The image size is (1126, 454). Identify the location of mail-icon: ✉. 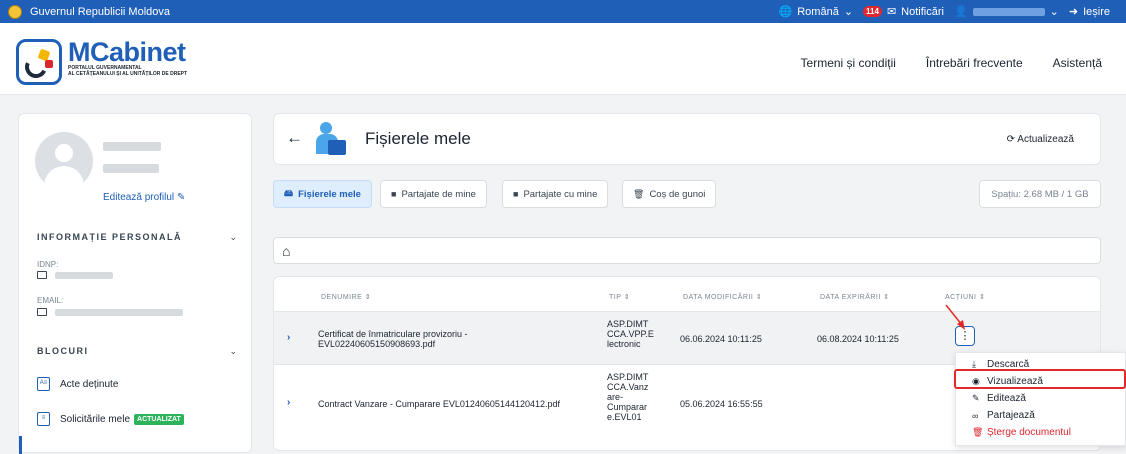
(891, 12).